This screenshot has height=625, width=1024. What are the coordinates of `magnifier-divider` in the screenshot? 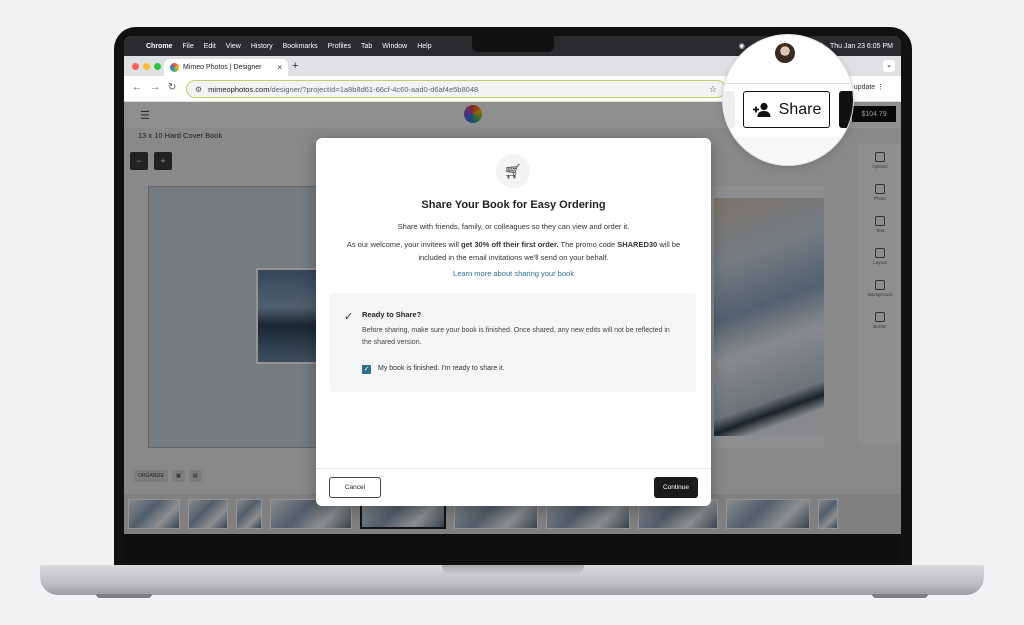 It's located at (788, 83).